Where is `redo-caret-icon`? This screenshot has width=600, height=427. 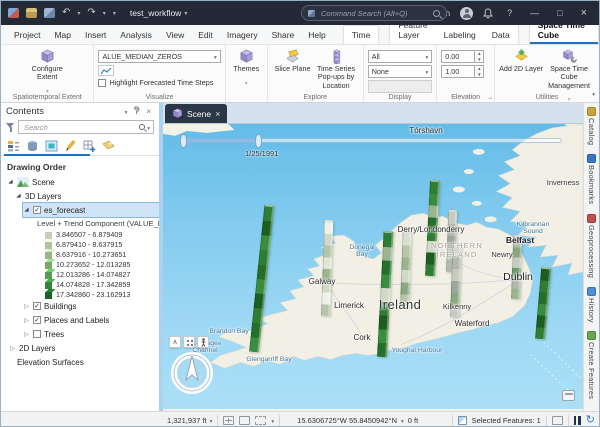 redo-caret-icon is located at coordinates (104, 13).